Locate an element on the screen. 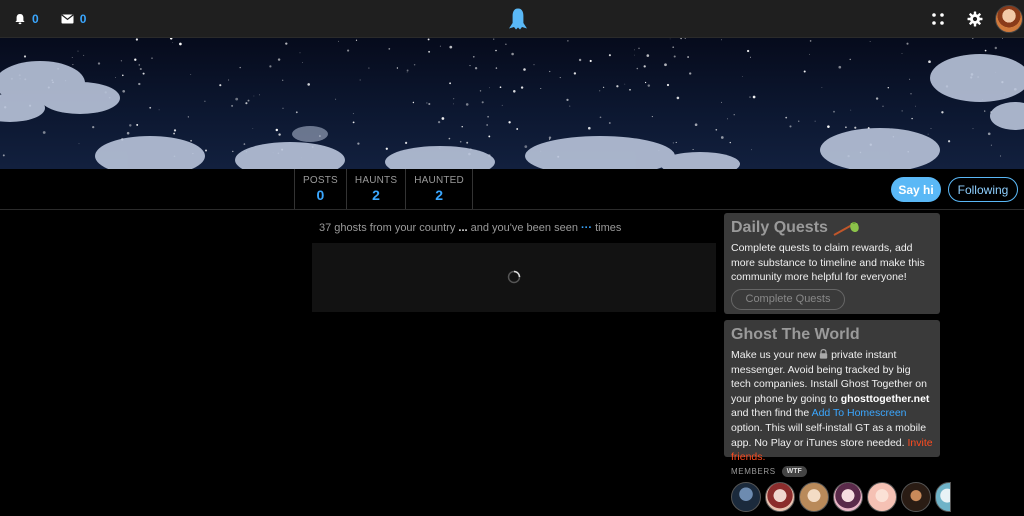 The width and height of the screenshot is (1024, 516). messages-button: 0 is located at coordinates (73, 19).